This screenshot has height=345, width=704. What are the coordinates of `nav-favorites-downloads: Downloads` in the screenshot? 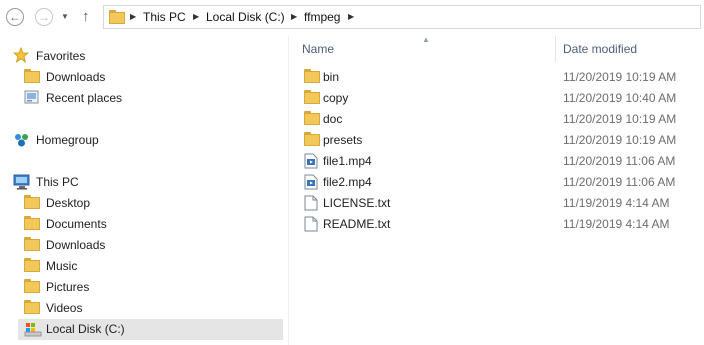 It's located at (141, 77).